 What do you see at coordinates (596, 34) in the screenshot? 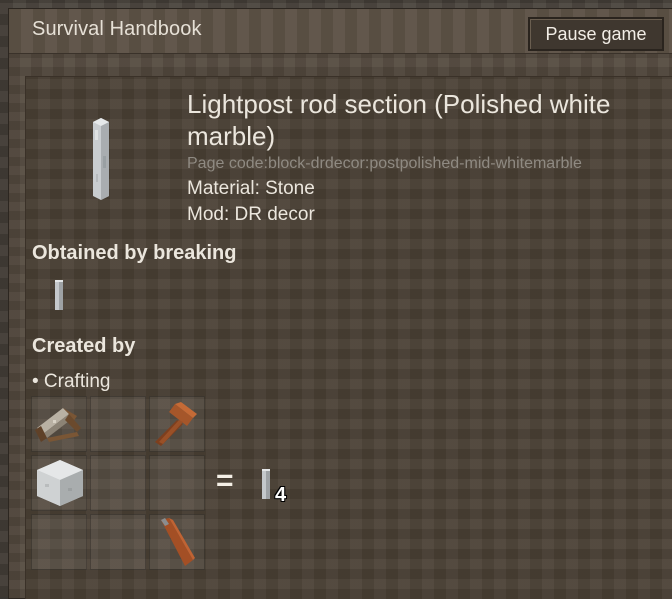
I see `pause-game-button: Pause game` at bounding box center [596, 34].